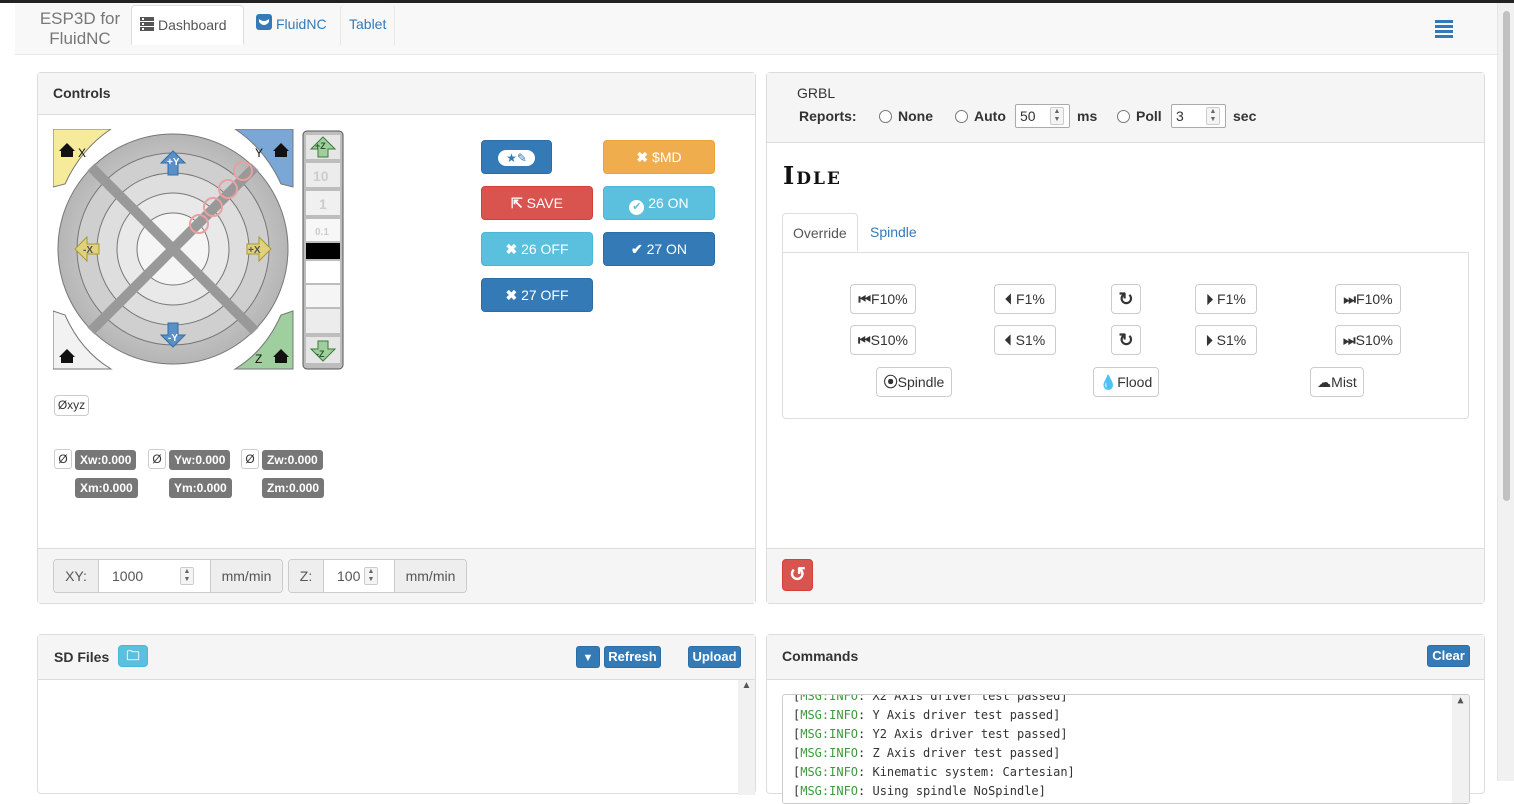  I want to click on macro-26-off-button: ✖ 26 OFF, so click(537, 249).